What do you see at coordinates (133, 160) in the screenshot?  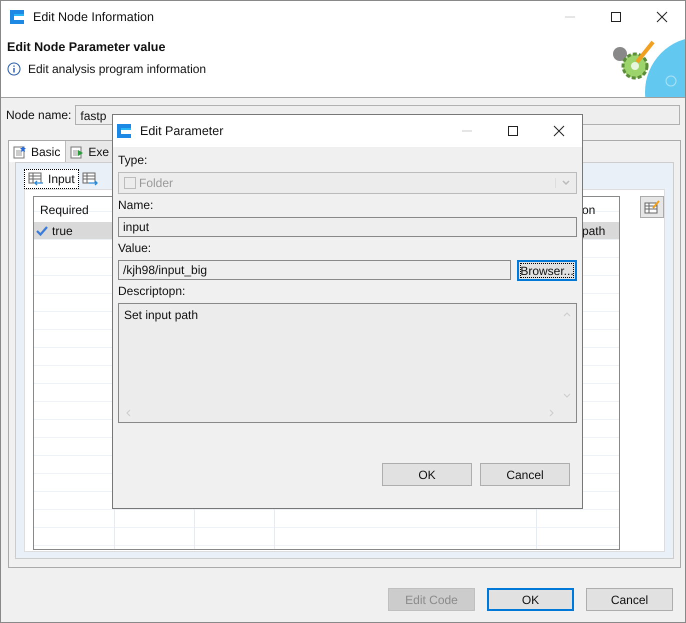 I see `type-label: Type:` at bounding box center [133, 160].